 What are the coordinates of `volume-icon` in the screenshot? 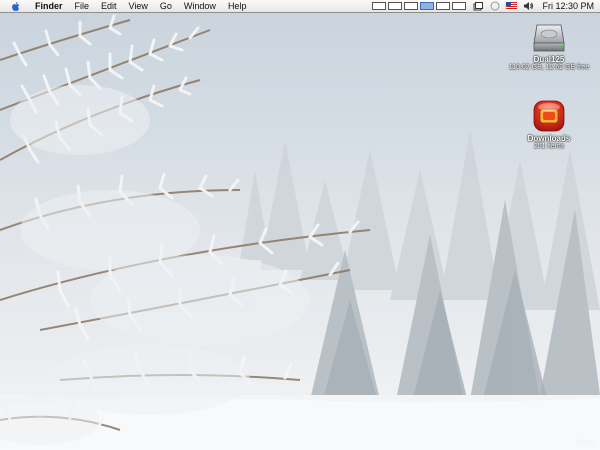 It's located at (528, 6).